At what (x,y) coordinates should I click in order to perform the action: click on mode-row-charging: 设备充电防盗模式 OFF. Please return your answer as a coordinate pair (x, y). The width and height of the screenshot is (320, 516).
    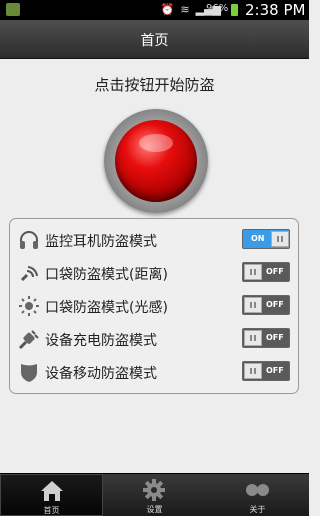
    Looking at the image, I should click on (155, 340).